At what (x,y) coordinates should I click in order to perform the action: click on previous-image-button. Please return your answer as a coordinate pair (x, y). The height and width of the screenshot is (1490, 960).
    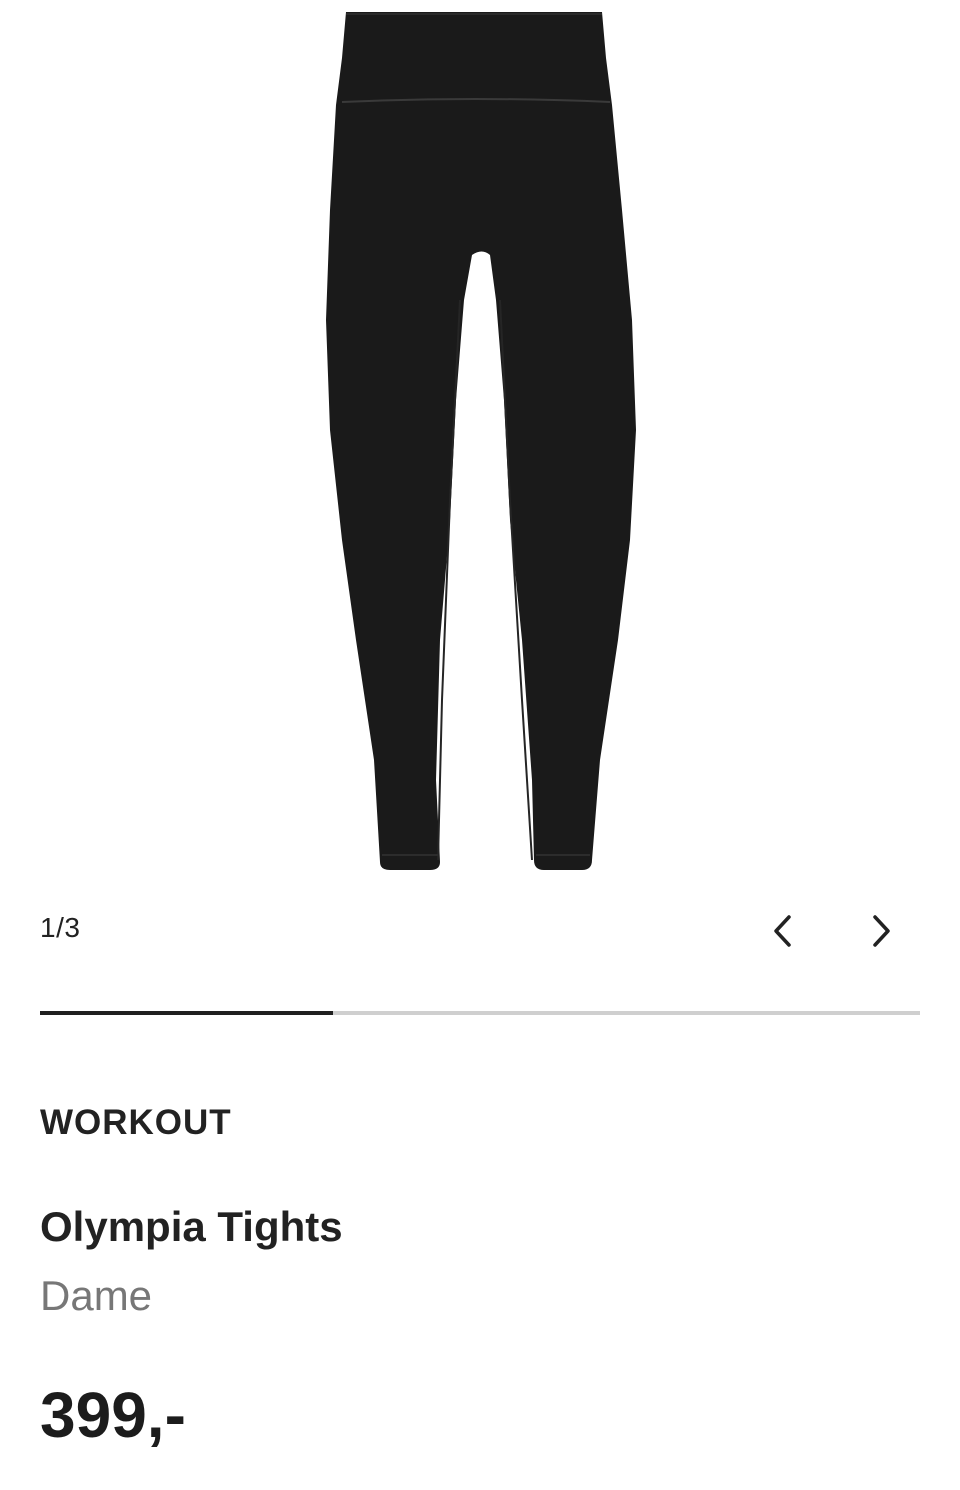
    Looking at the image, I should click on (783, 931).